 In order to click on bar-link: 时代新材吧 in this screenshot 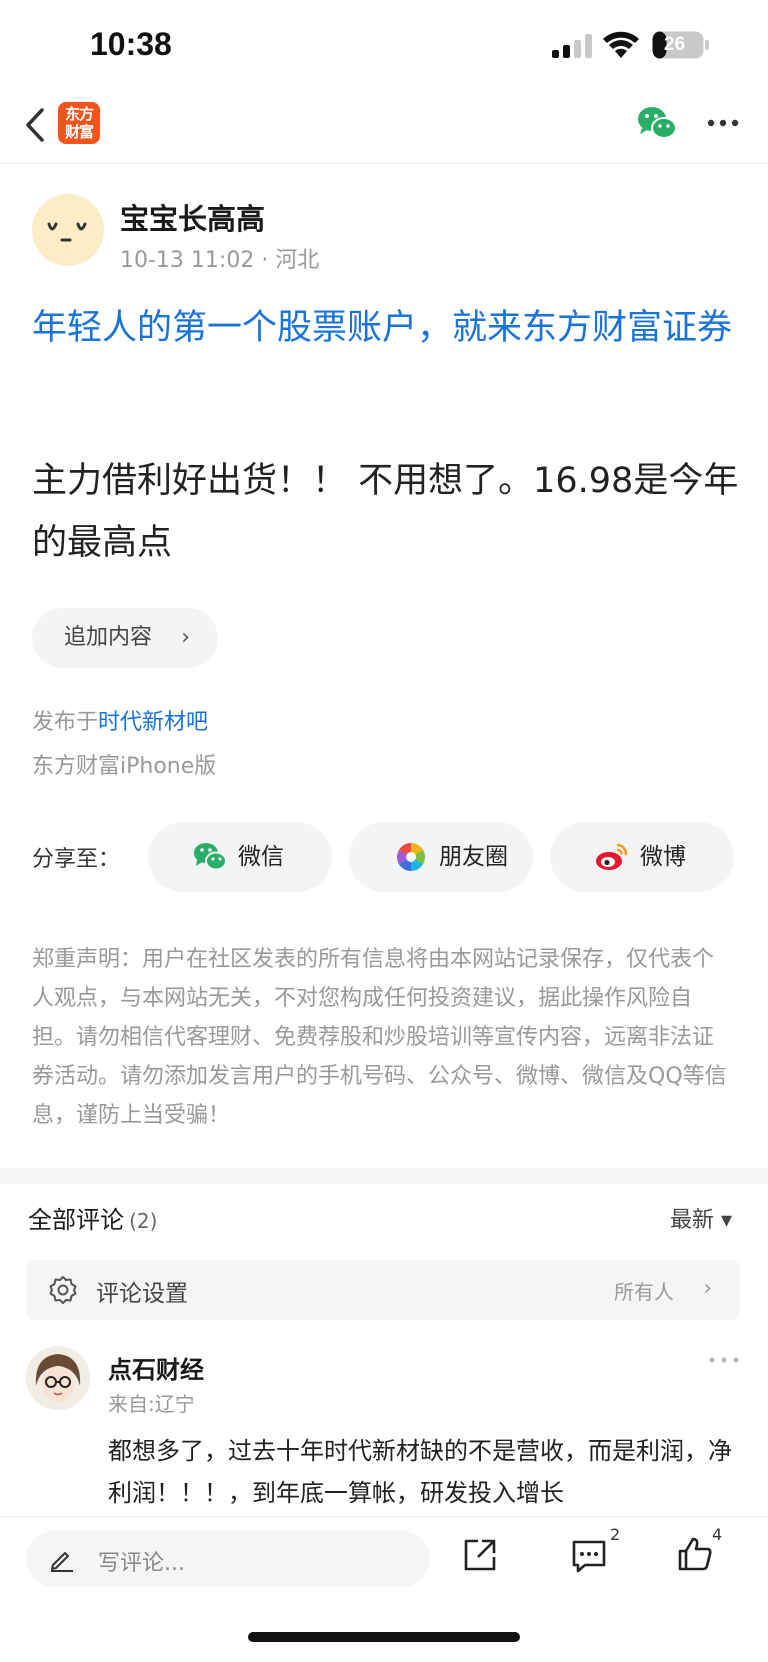, I will do `click(153, 722)`.